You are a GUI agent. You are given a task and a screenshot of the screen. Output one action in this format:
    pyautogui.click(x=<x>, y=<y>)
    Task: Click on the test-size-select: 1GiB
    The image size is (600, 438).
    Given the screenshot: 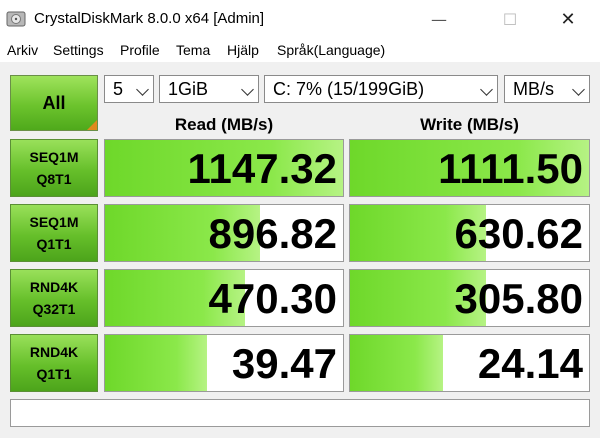 What is the action you would take?
    pyautogui.click(x=209, y=89)
    